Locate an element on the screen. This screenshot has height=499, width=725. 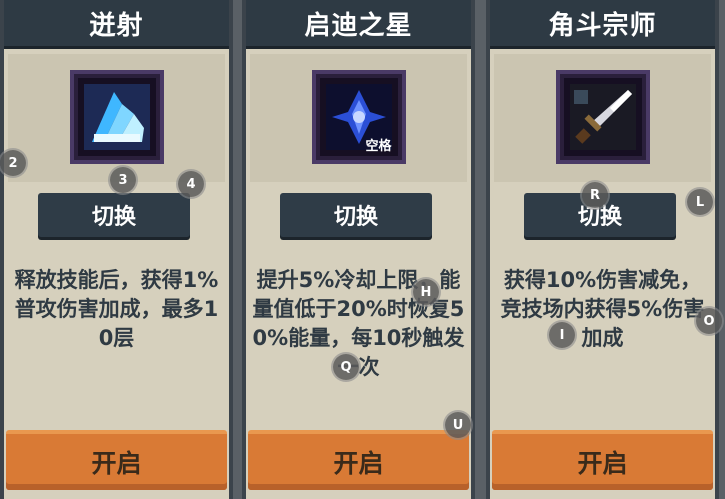
card-title: 迸射 is located at coordinates (116, 24).